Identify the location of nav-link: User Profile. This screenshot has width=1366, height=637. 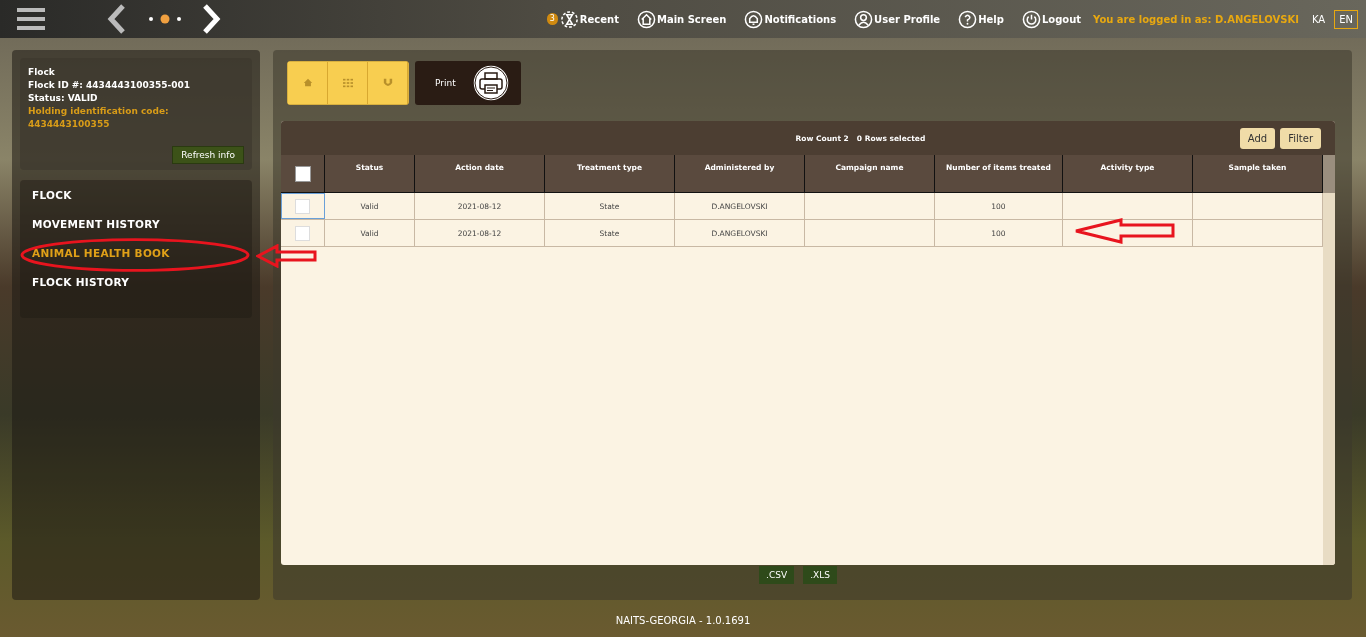
(897, 19).